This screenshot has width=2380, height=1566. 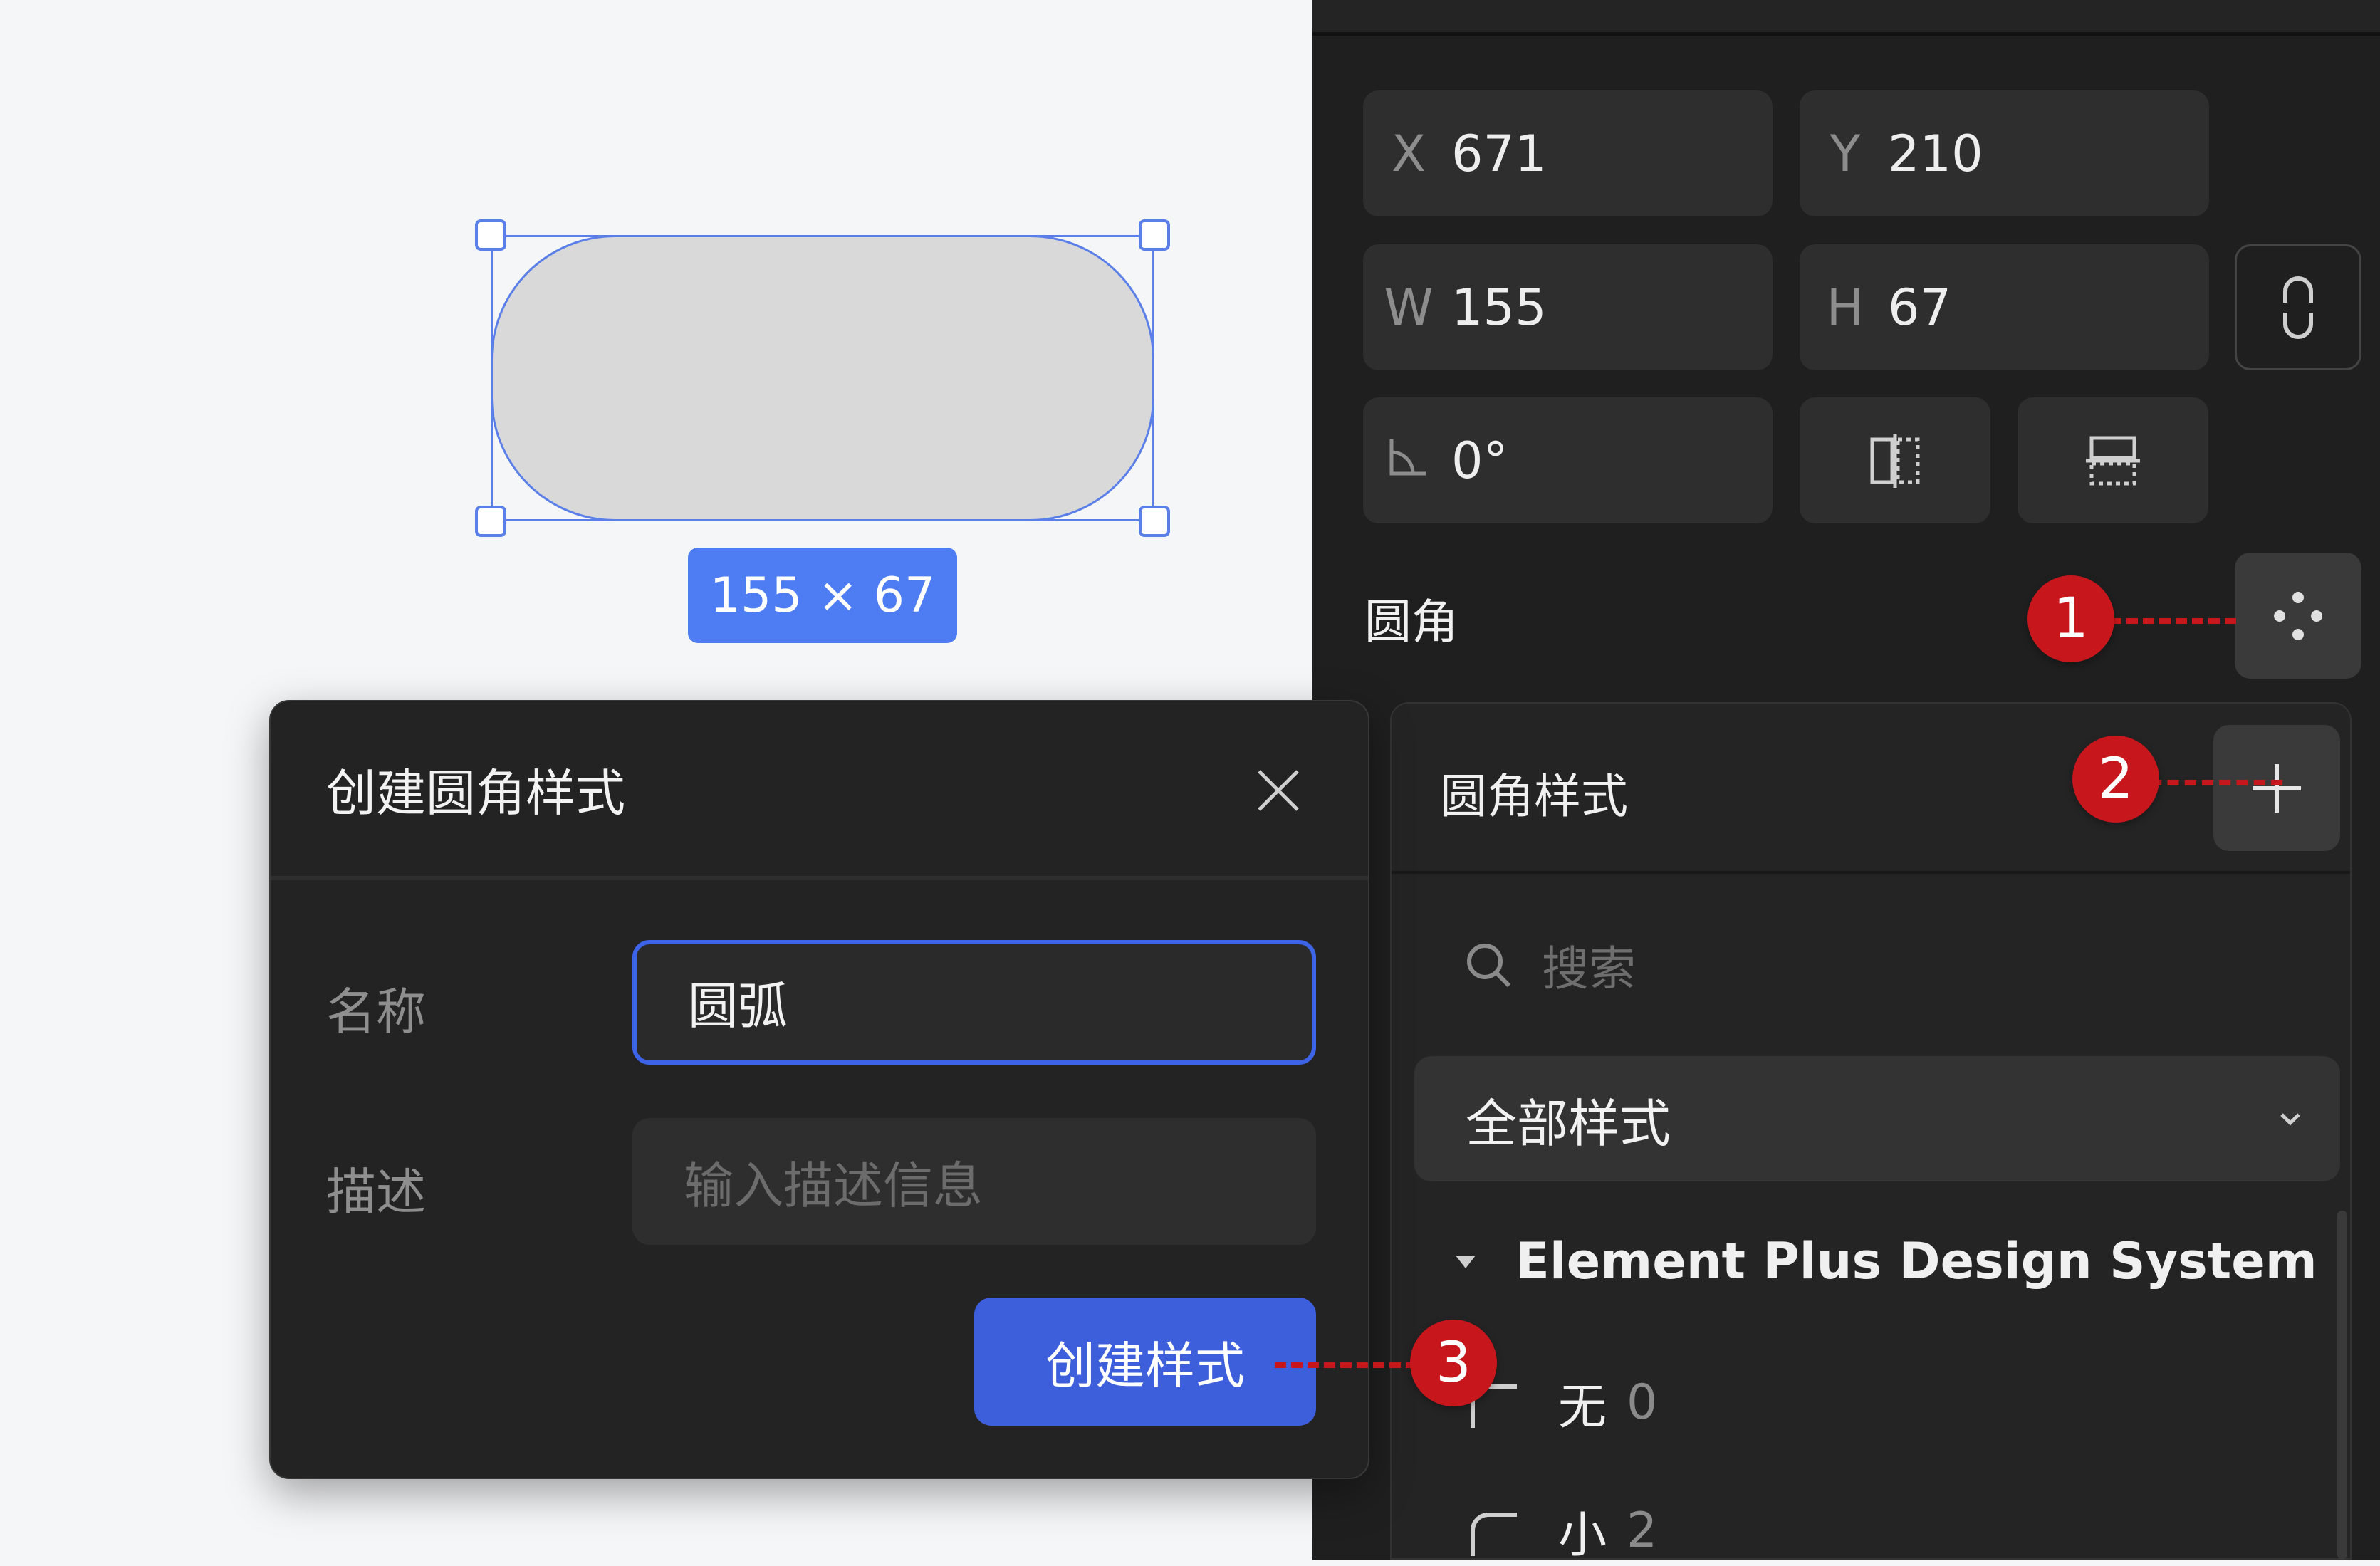 What do you see at coordinates (822, 595) in the screenshot?
I see `size-badge: 155 × 67` at bounding box center [822, 595].